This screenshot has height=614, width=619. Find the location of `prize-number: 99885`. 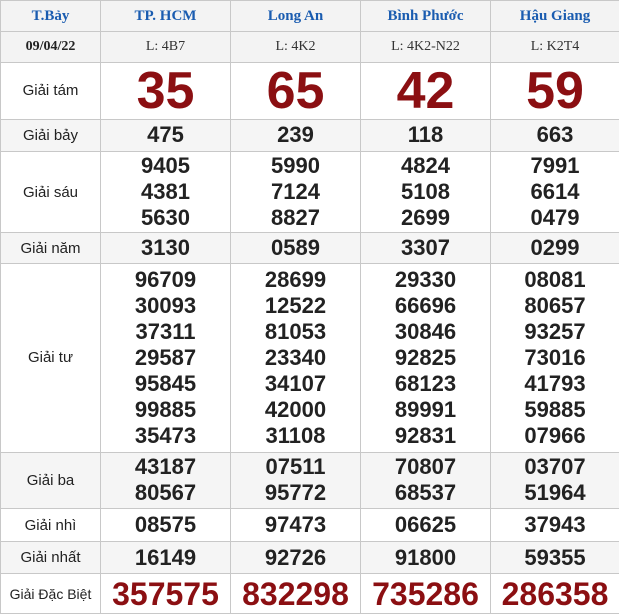

prize-number: 99885 is located at coordinates (165, 409).